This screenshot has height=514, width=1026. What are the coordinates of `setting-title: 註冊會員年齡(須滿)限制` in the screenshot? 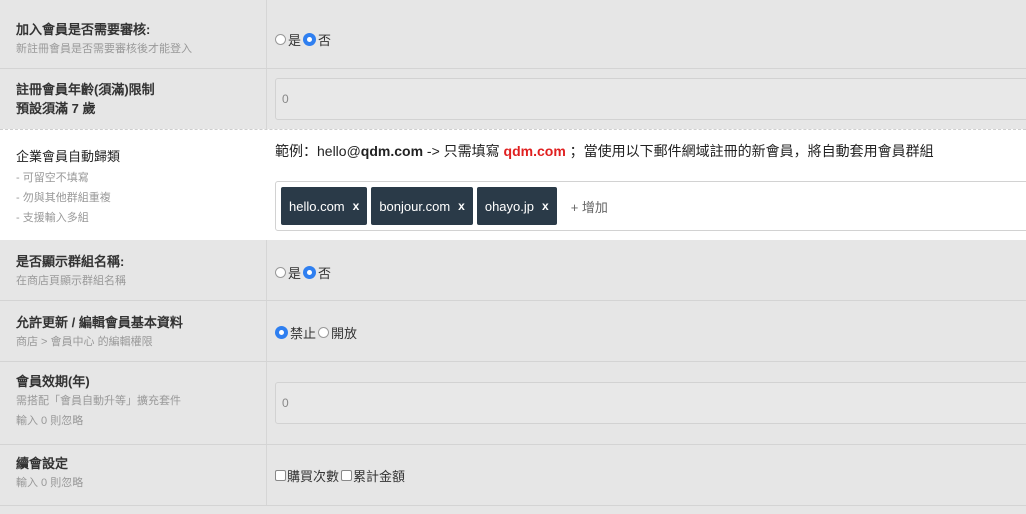 It's located at (85, 89).